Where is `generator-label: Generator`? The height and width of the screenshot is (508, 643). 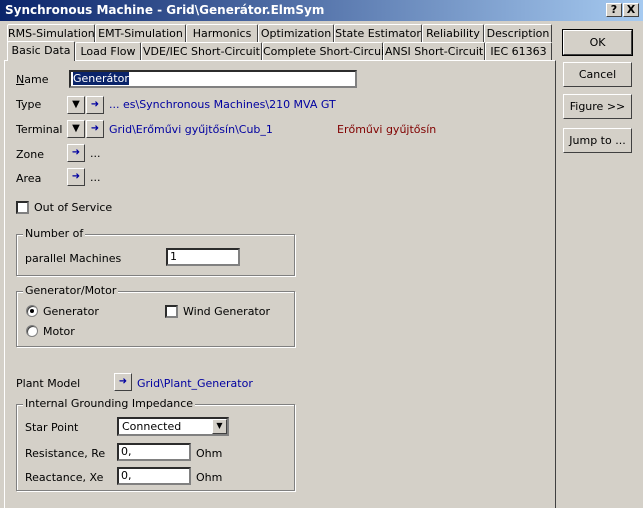
generator-label: Generator is located at coordinates (71, 311).